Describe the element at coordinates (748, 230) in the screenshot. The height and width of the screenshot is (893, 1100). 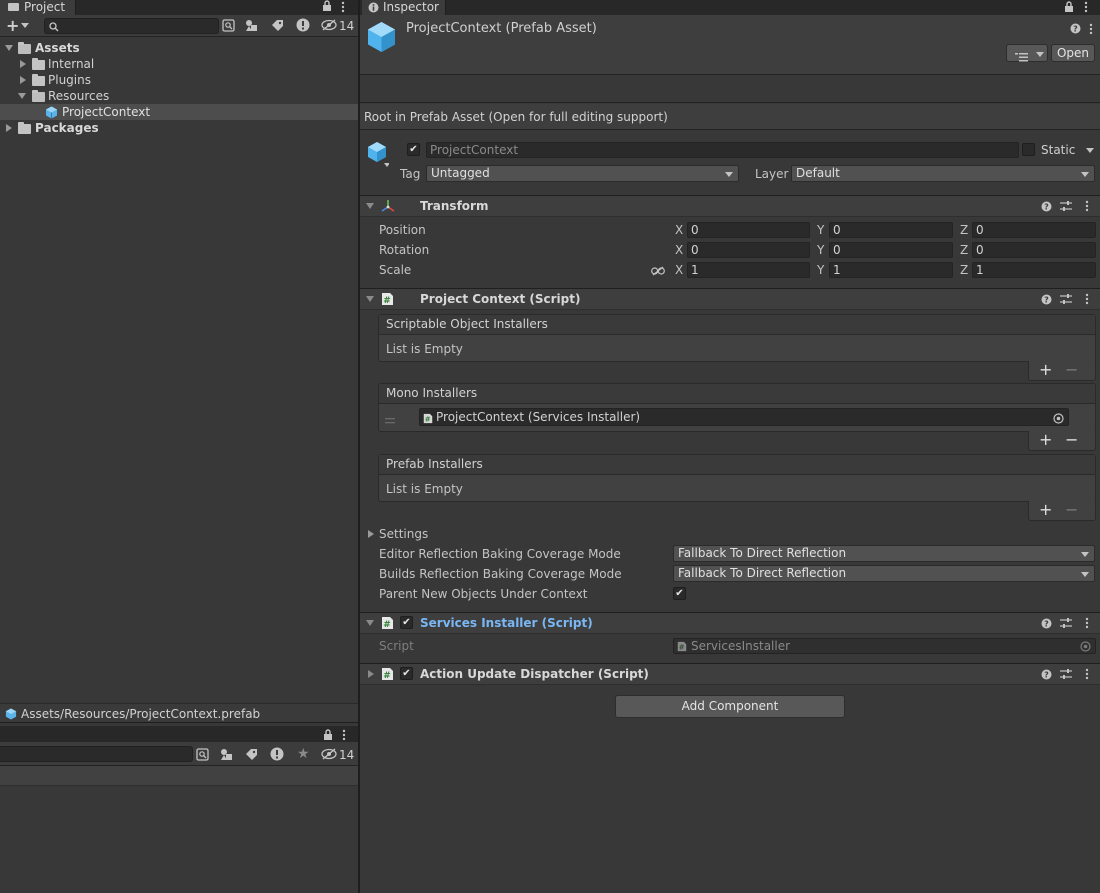
I see `position-x-field: 0` at that location.